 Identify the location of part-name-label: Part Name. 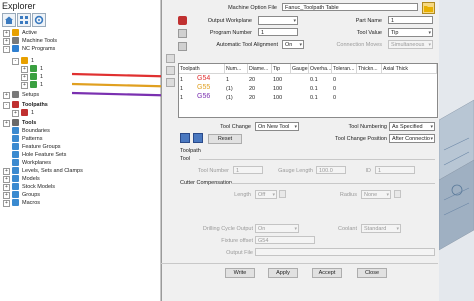
(368, 21).